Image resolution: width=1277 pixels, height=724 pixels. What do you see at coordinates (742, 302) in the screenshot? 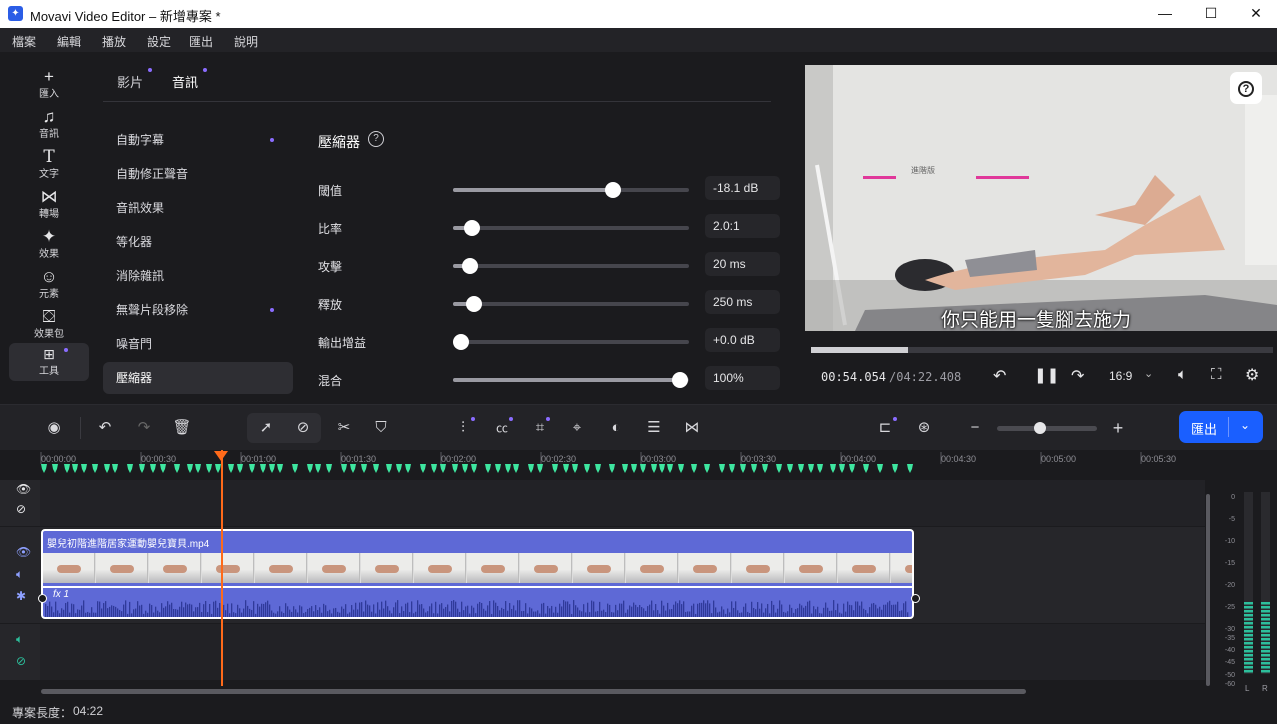
I see `param-value-field: 250 ms` at bounding box center [742, 302].